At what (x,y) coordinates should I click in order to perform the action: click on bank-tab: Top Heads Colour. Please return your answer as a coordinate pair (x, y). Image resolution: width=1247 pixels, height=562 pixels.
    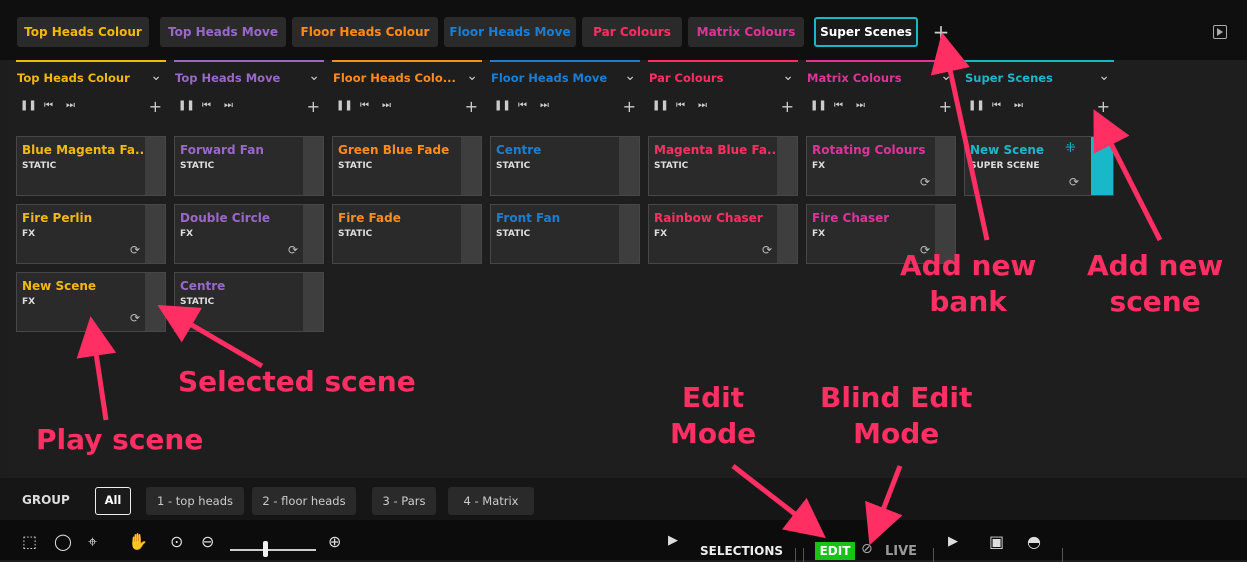
    Looking at the image, I should click on (83, 32).